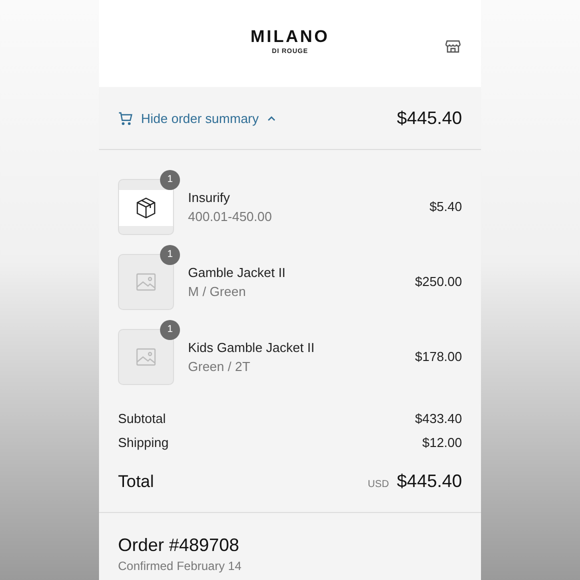 This screenshot has width=580, height=580. I want to click on product-price: $250.00, so click(438, 281).